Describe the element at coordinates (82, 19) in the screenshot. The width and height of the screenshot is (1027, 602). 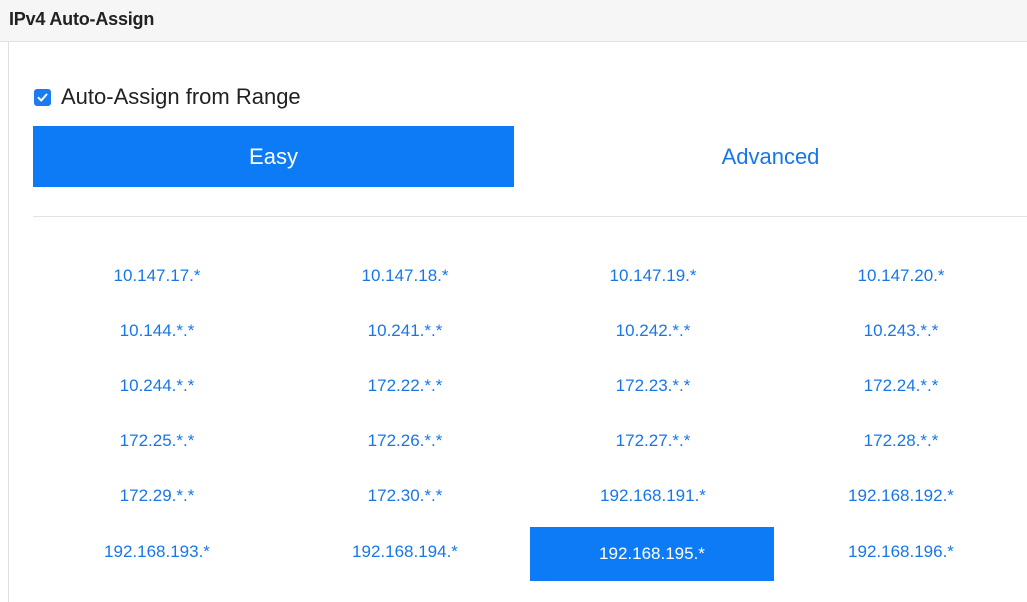
I see `section-title: IPv4 Auto-Assign` at that location.